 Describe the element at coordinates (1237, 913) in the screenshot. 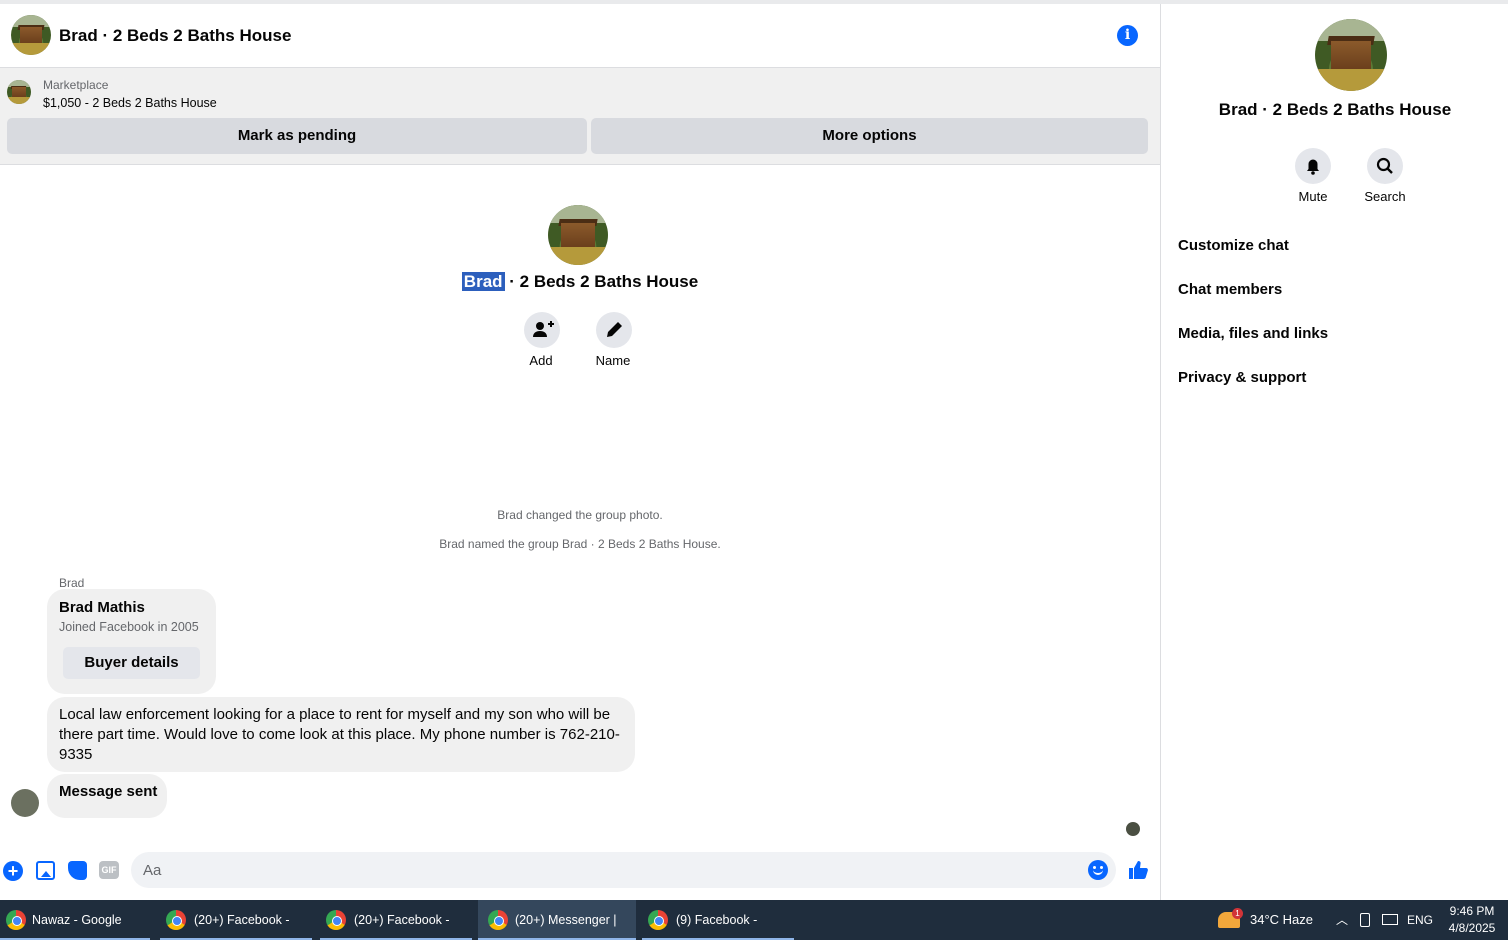

I see `notification-badge: 1` at that location.